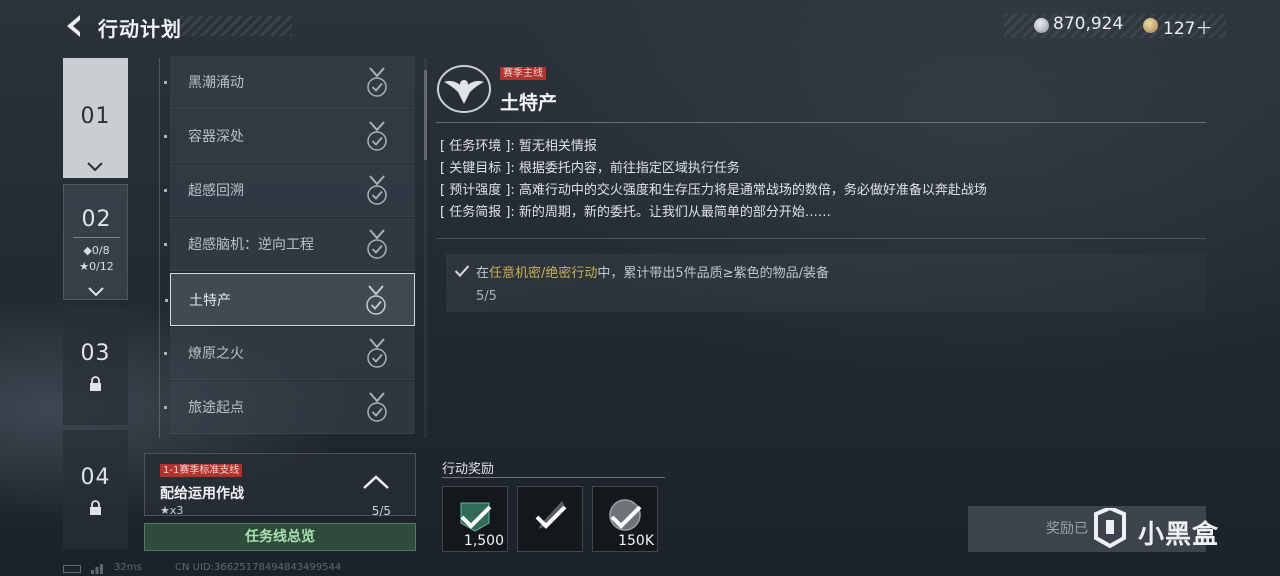  I want to click on gold-currency-amount: 127＋, so click(1187, 26).